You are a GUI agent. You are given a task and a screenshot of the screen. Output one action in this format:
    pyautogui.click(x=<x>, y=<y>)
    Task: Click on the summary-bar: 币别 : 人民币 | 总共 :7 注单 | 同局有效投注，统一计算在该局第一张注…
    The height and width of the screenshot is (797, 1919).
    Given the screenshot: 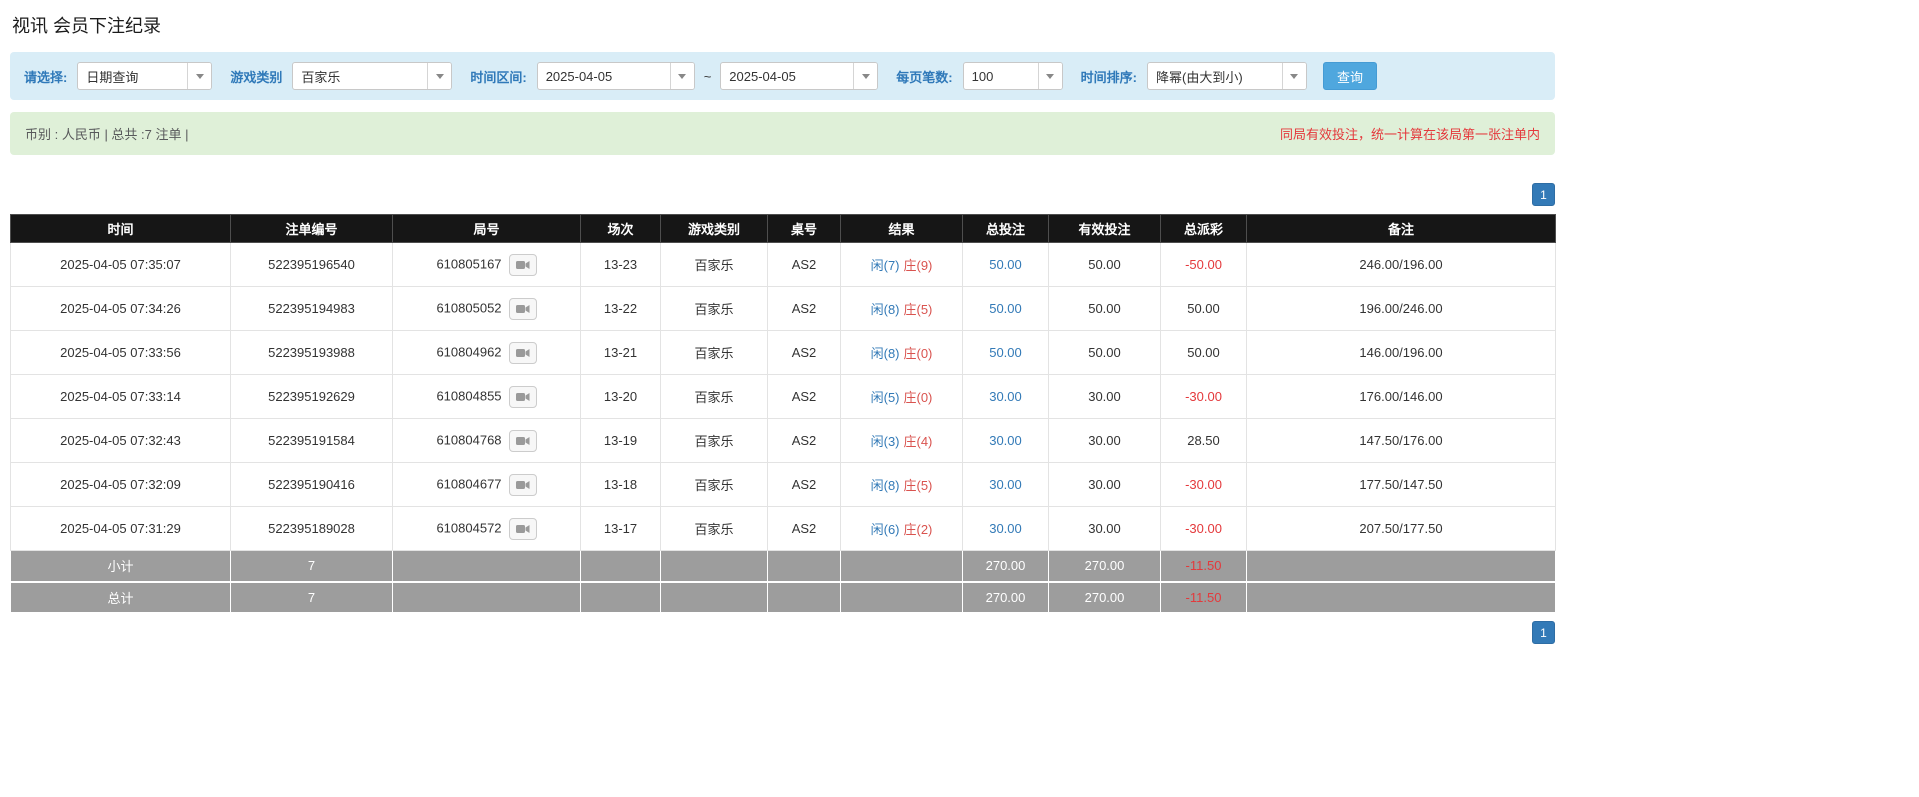 What is the action you would take?
    pyautogui.click(x=782, y=133)
    